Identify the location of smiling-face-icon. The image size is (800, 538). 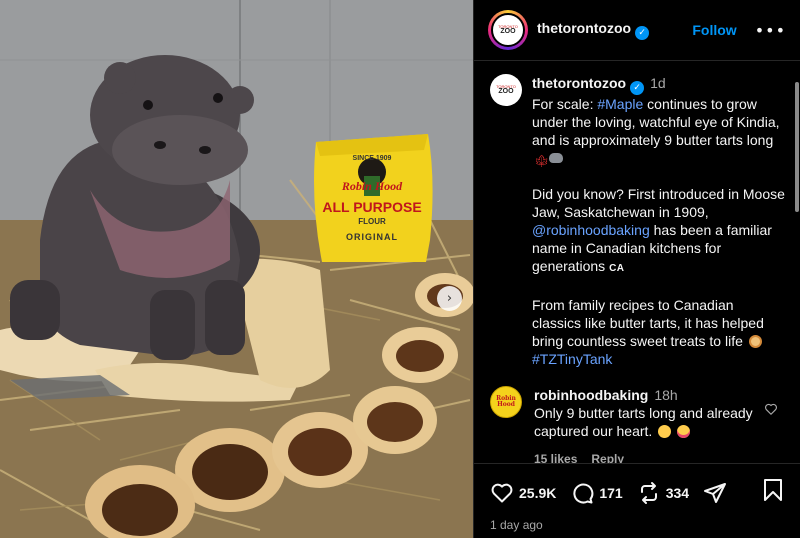
(665, 431).